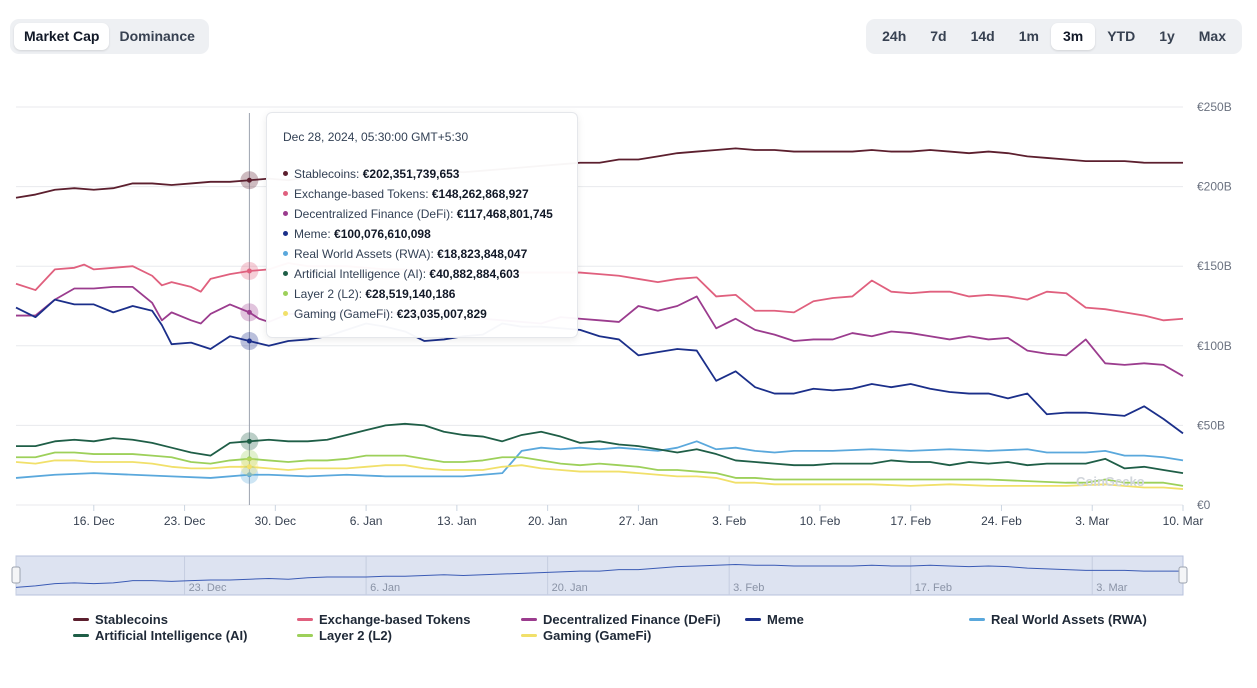 The height and width of the screenshot is (688, 1257). What do you see at coordinates (325, 174) in the screenshot?
I see `tooltip-series-name: Stablecoins` at bounding box center [325, 174].